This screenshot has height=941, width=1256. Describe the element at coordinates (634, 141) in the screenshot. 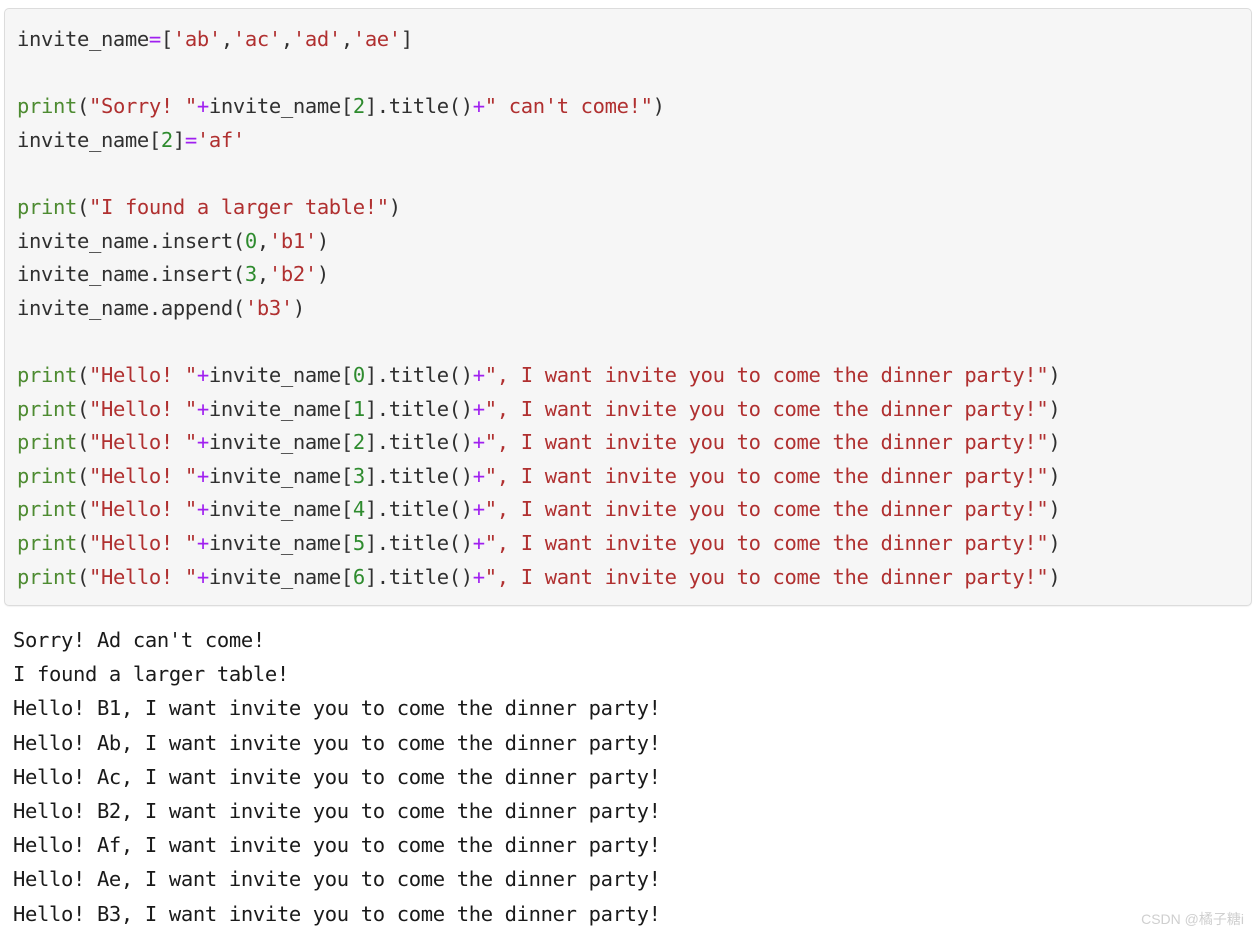

I see `code-line: invite_name[2]='af'` at that location.